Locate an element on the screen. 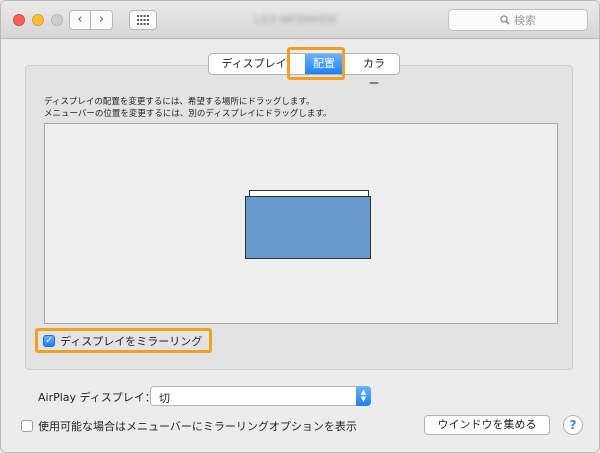 The width and height of the screenshot is (600, 453). airplay-display-select: 切 ▲ ▼ is located at coordinates (260, 396).